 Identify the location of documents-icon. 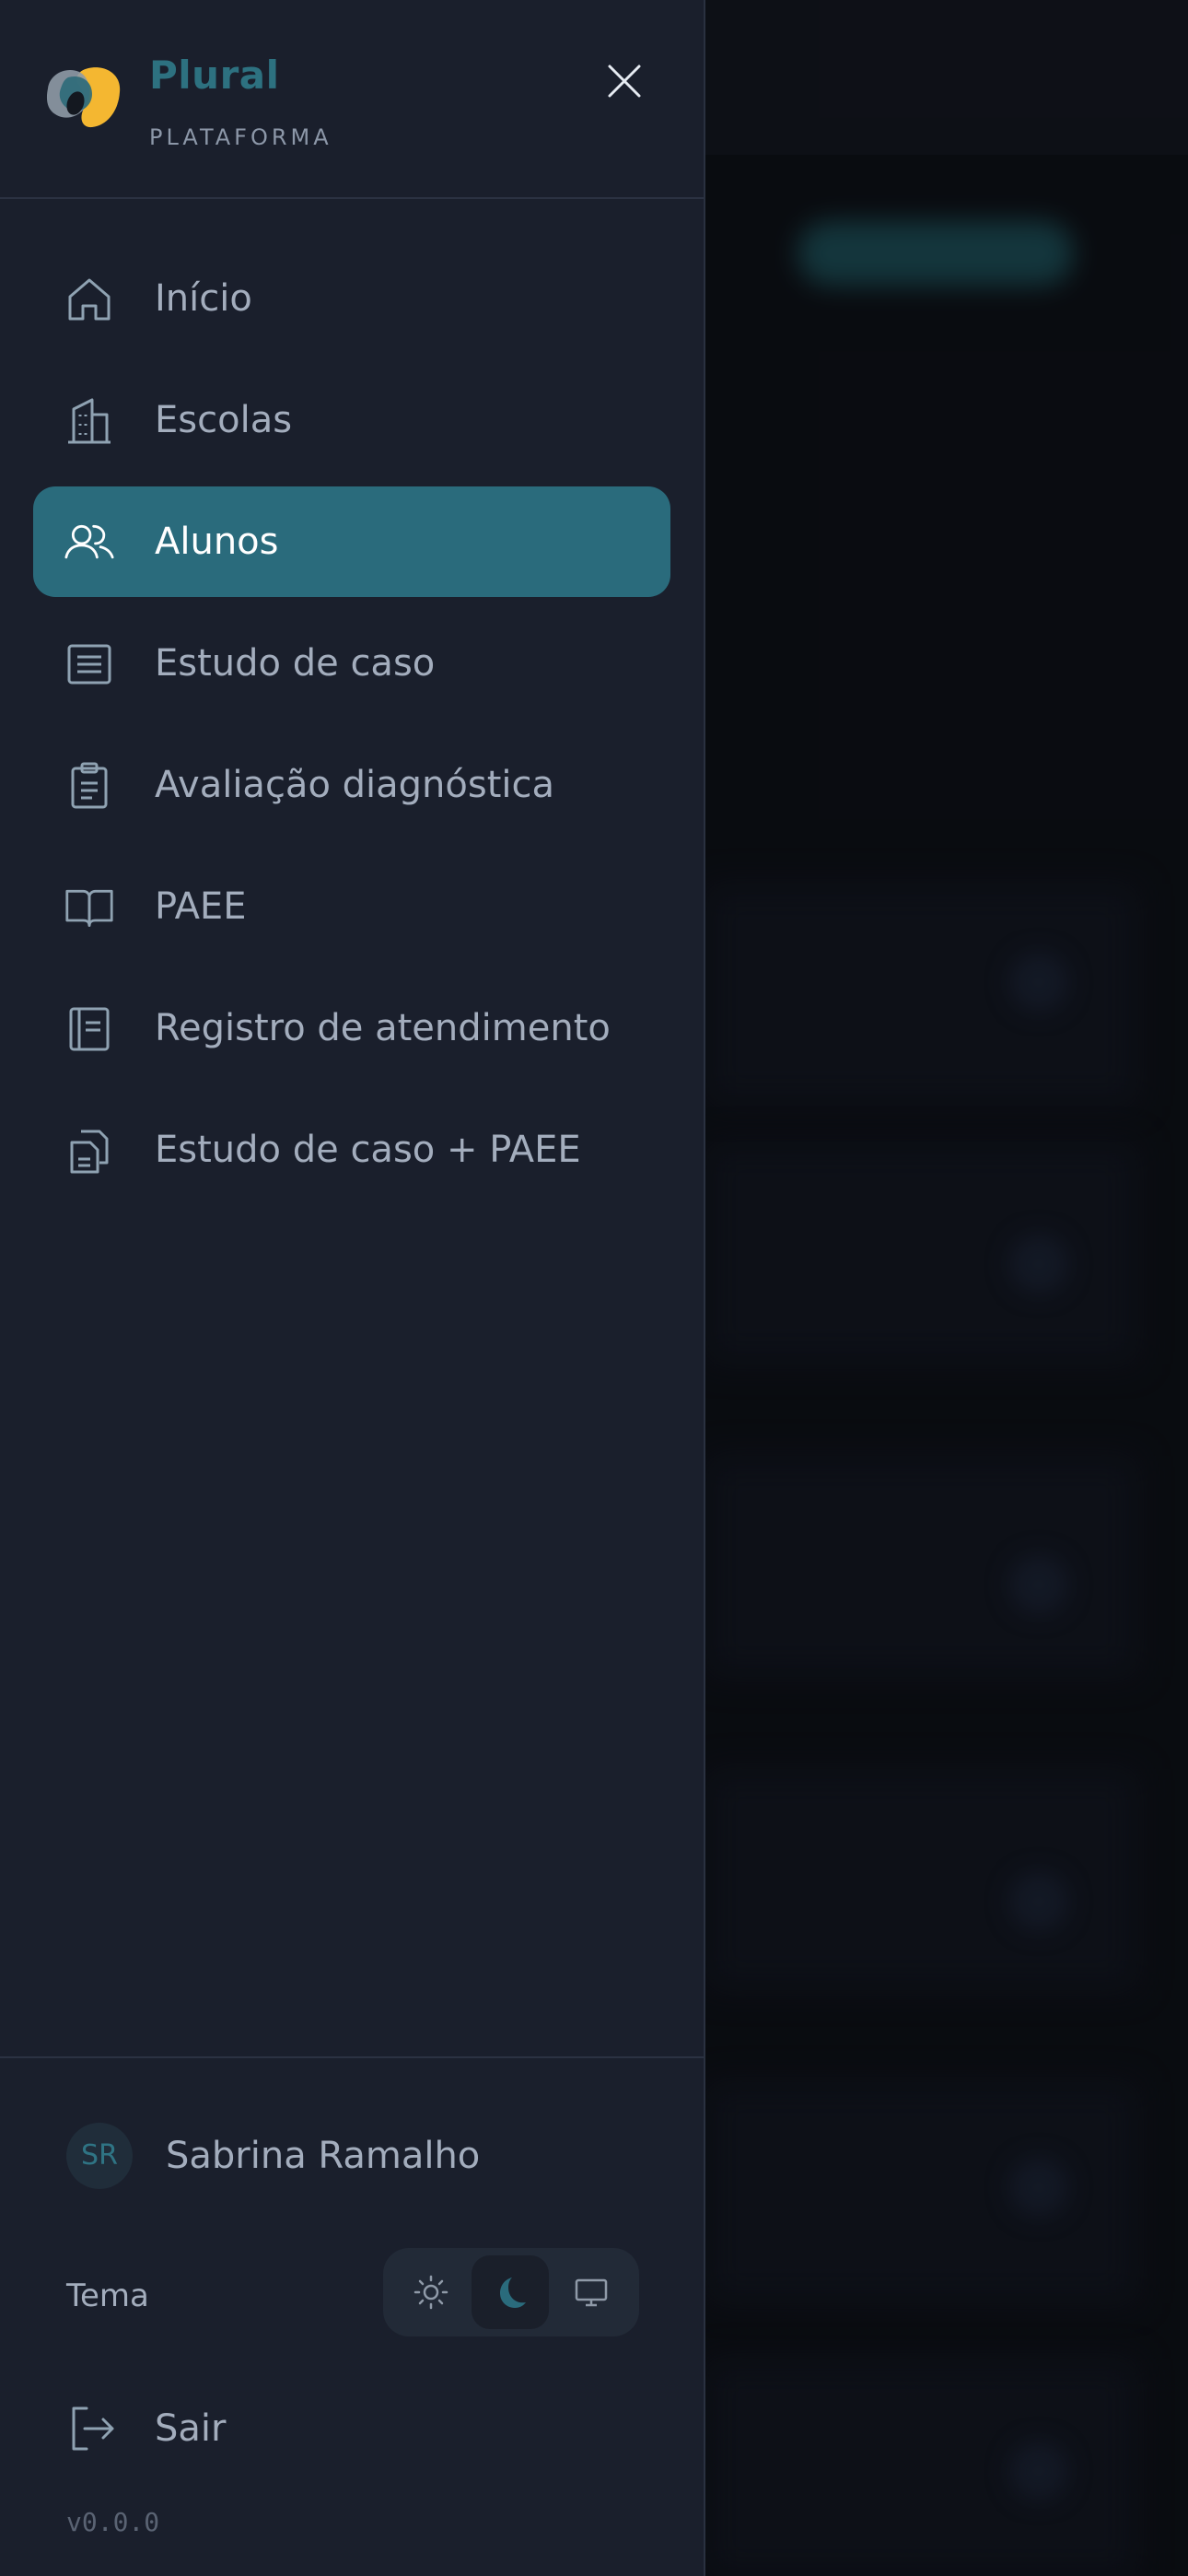
(89, 1151).